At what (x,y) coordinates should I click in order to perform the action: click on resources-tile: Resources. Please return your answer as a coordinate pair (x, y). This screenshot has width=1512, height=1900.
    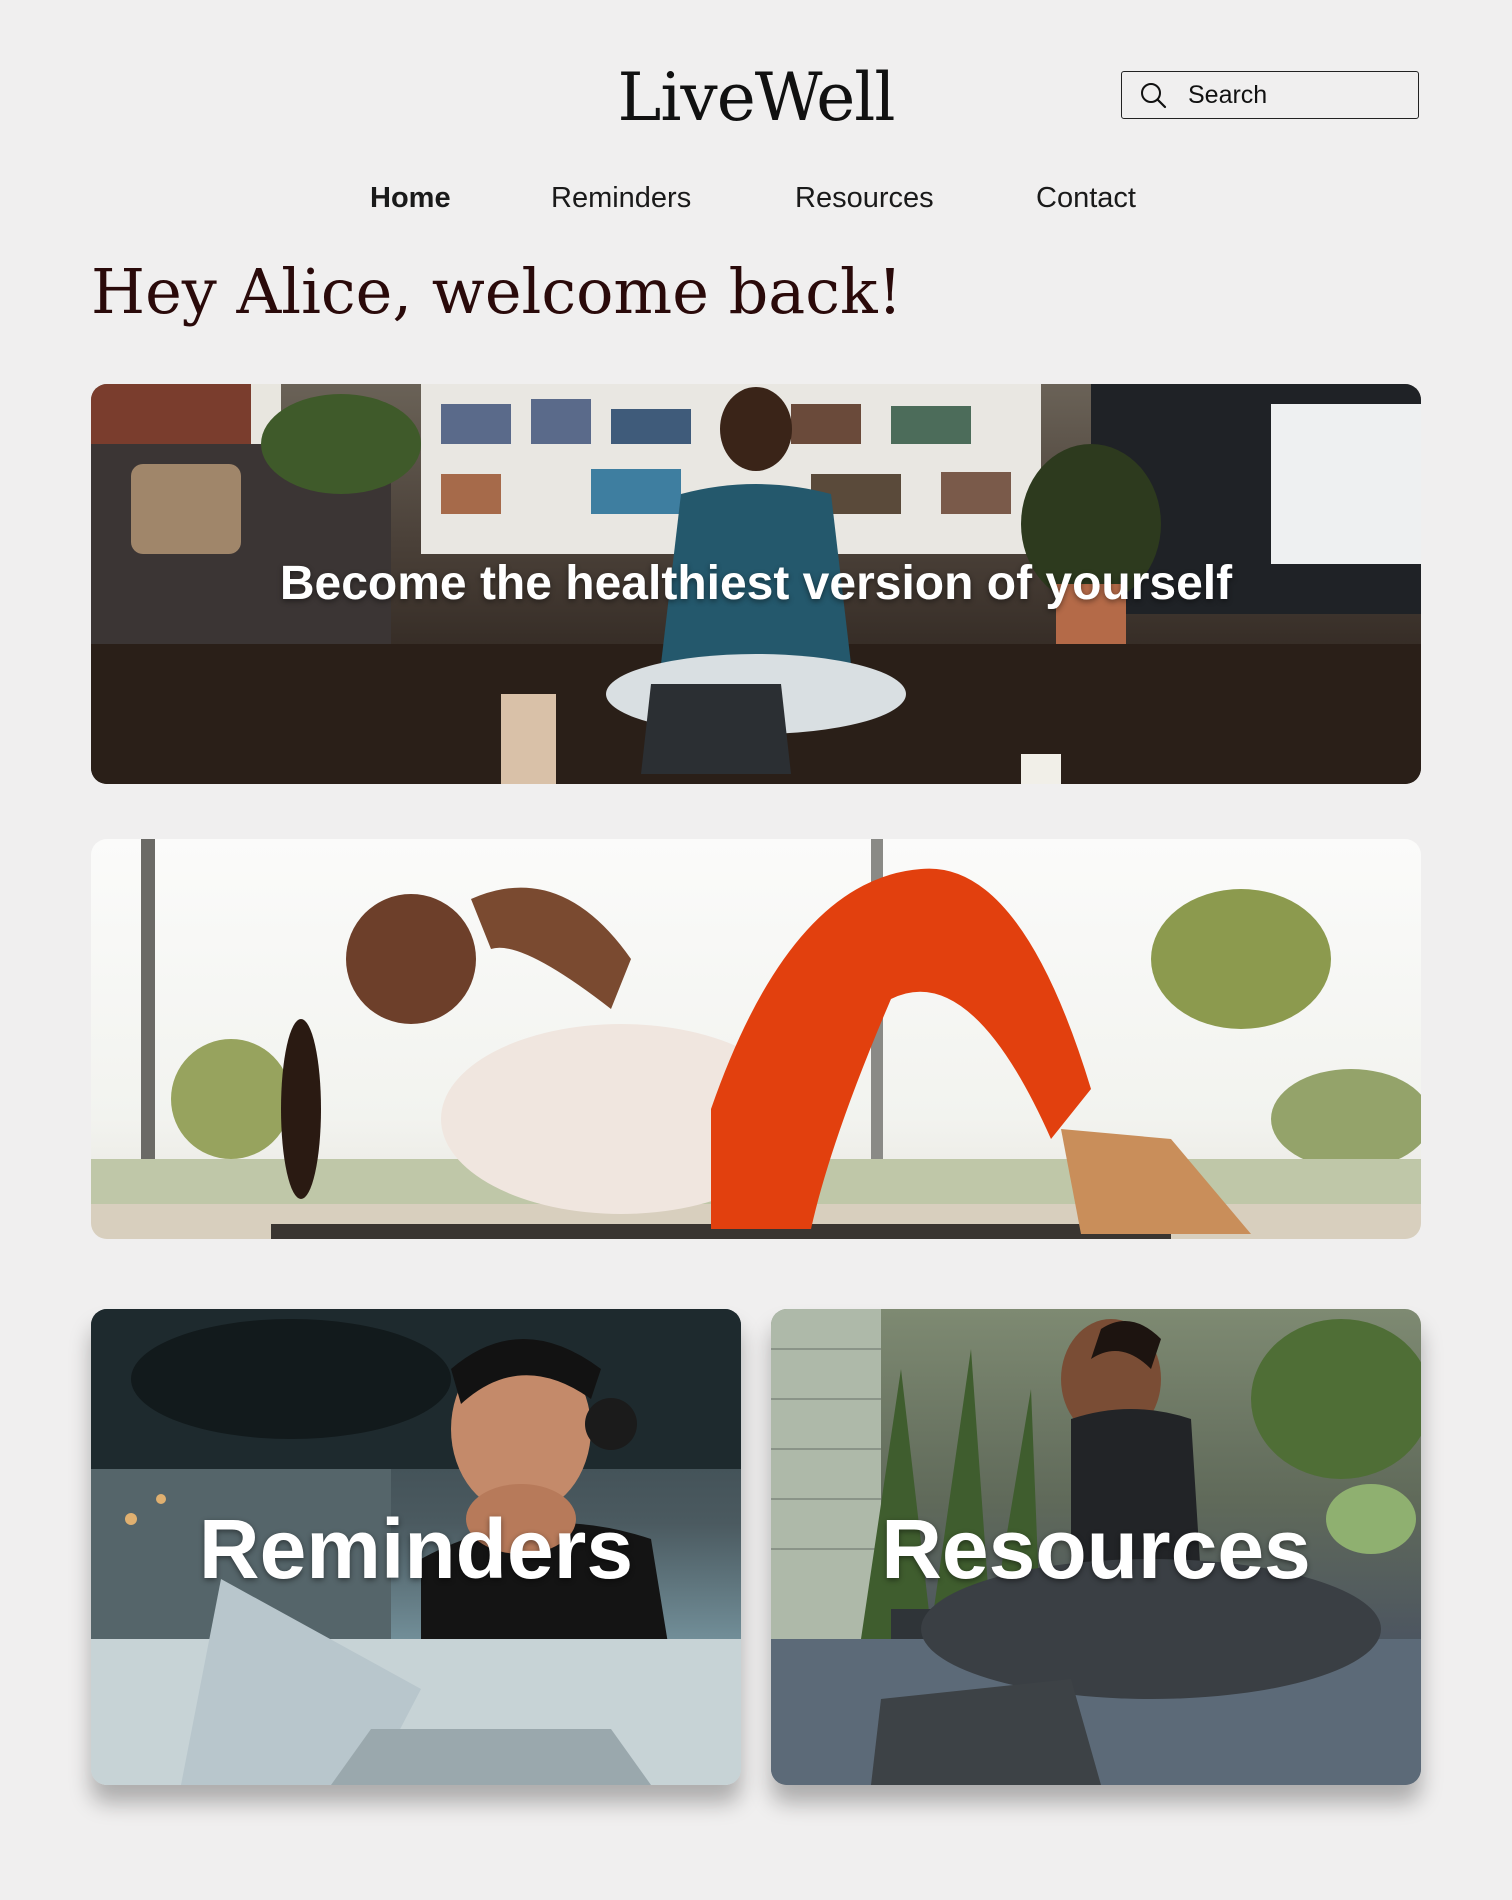
    Looking at the image, I should click on (1096, 1547).